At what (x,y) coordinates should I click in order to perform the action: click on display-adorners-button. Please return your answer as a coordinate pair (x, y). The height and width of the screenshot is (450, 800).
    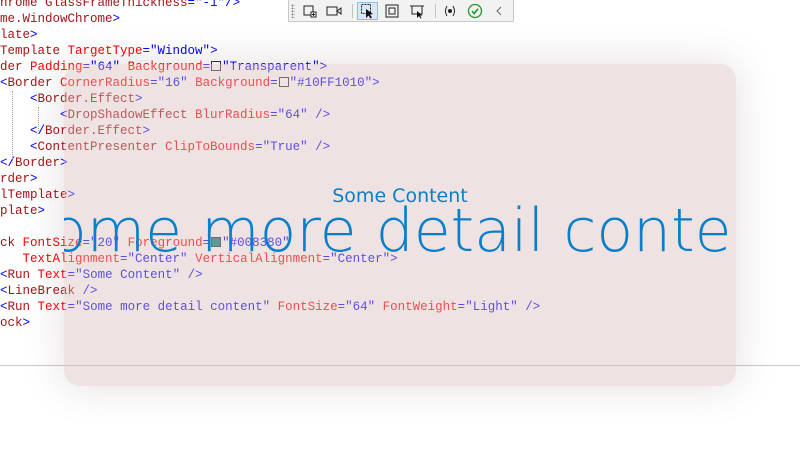
    Looking at the image, I should click on (392, 11).